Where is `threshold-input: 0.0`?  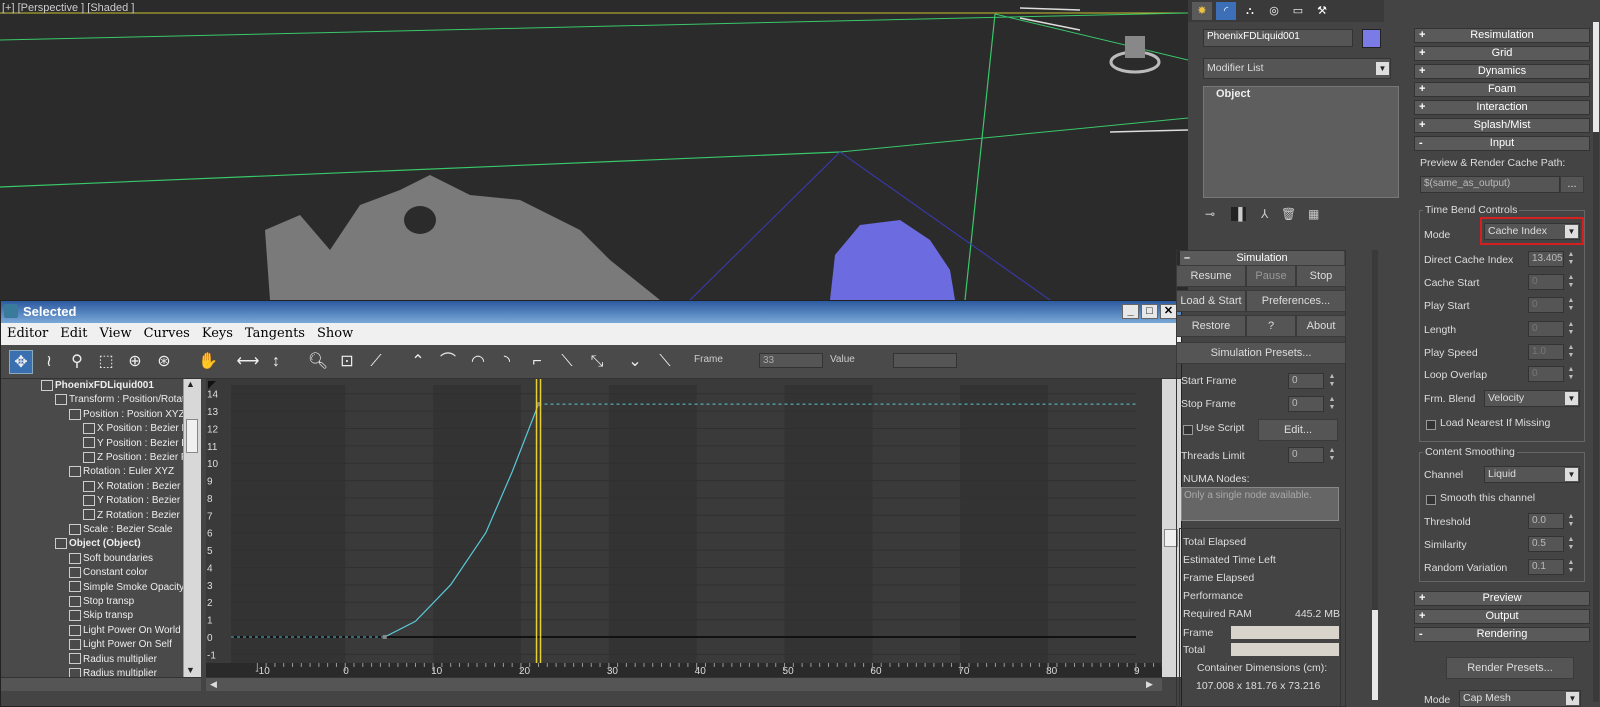
threshold-input: 0.0 is located at coordinates (1546, 521).